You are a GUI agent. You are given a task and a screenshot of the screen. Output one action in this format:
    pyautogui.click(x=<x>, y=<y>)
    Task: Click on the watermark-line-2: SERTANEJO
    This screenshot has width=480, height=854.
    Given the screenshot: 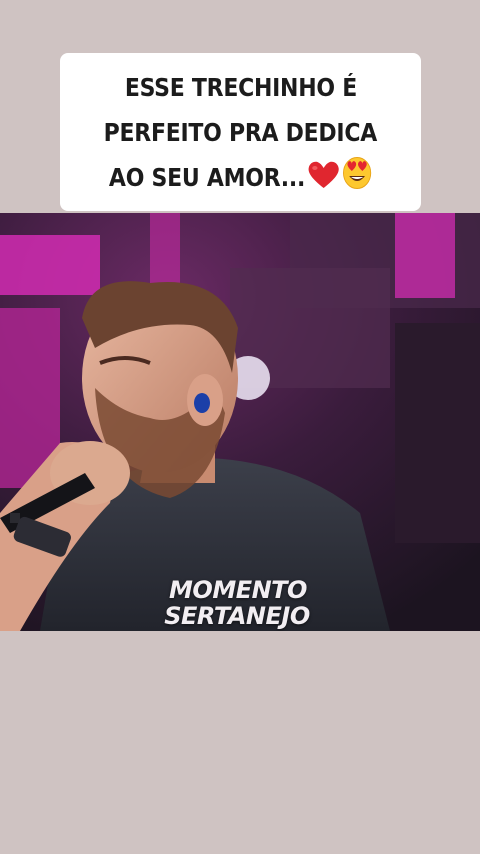 What is the action you would take?
    pyautogui.click(x=237, y=616)
    